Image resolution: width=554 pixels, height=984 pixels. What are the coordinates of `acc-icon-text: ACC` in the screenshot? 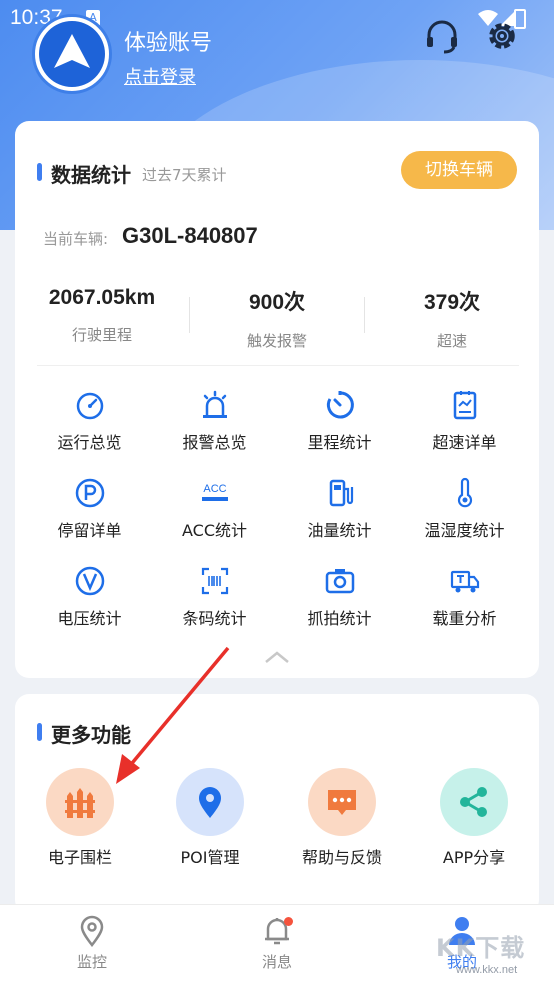 It's located at (214, 489).